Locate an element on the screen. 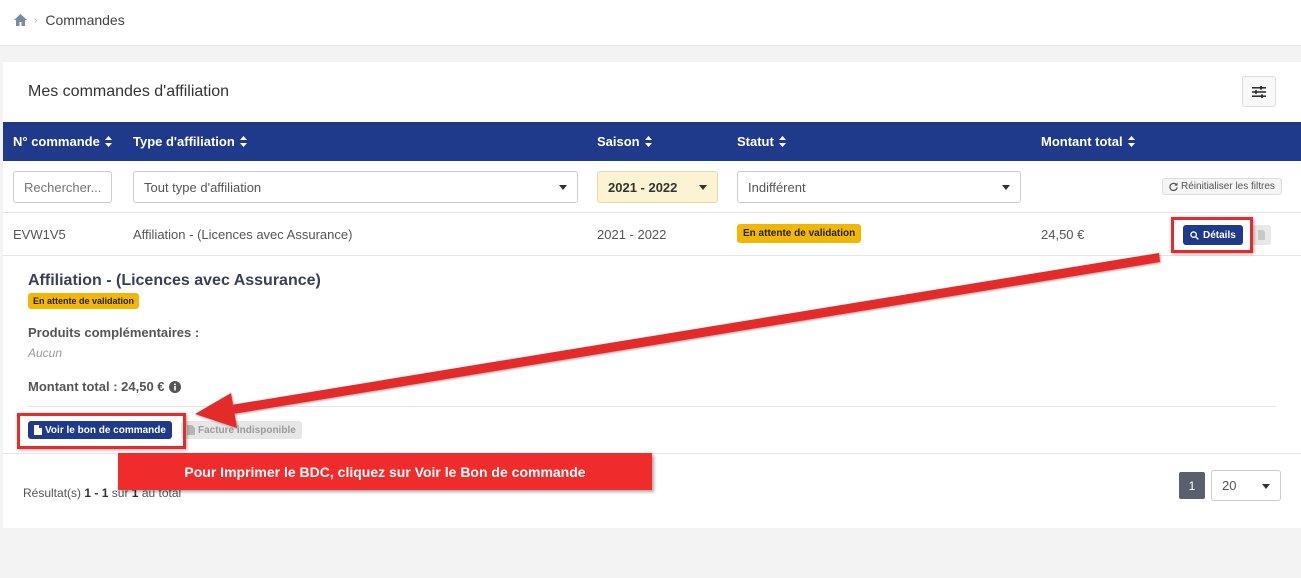 This screenshot has height=578, width=1301. season-select: 2021 - 2022 is located at coordinates (657, 187).